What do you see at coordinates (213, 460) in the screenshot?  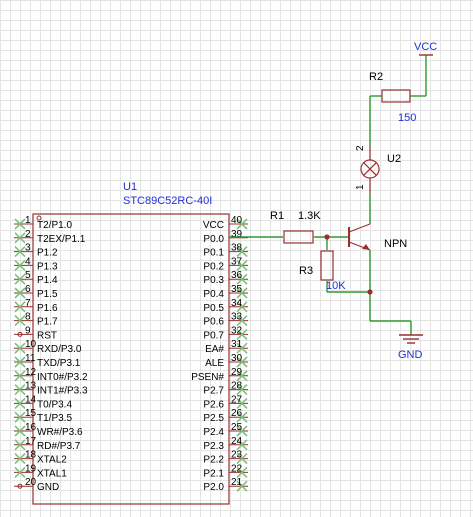 I see `pin-label: P2.2` at bounding box center [213, 460].